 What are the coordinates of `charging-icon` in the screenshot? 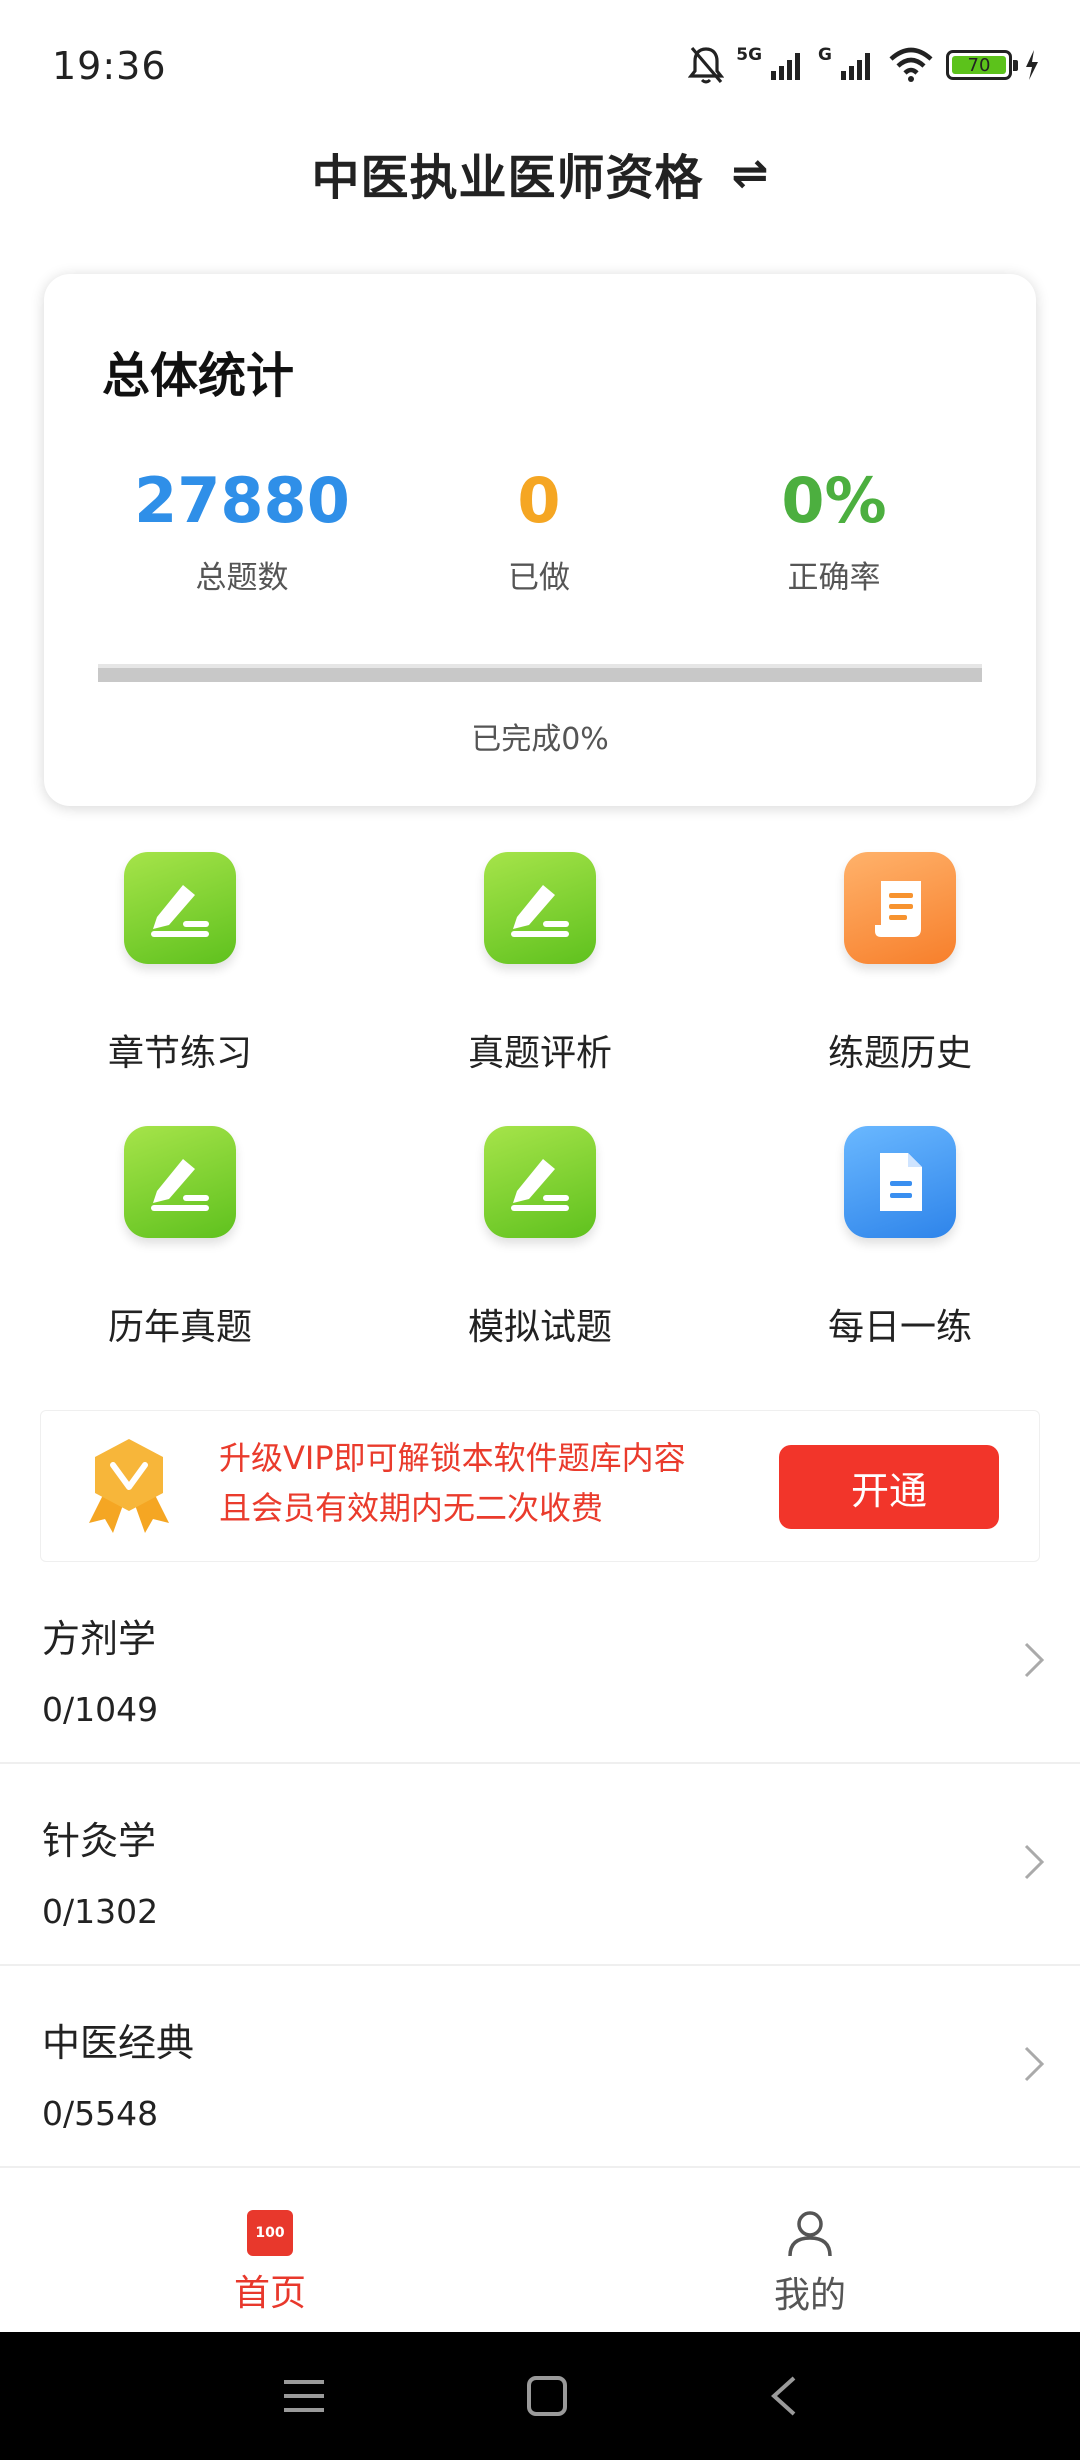 It's located at (1032, 65).